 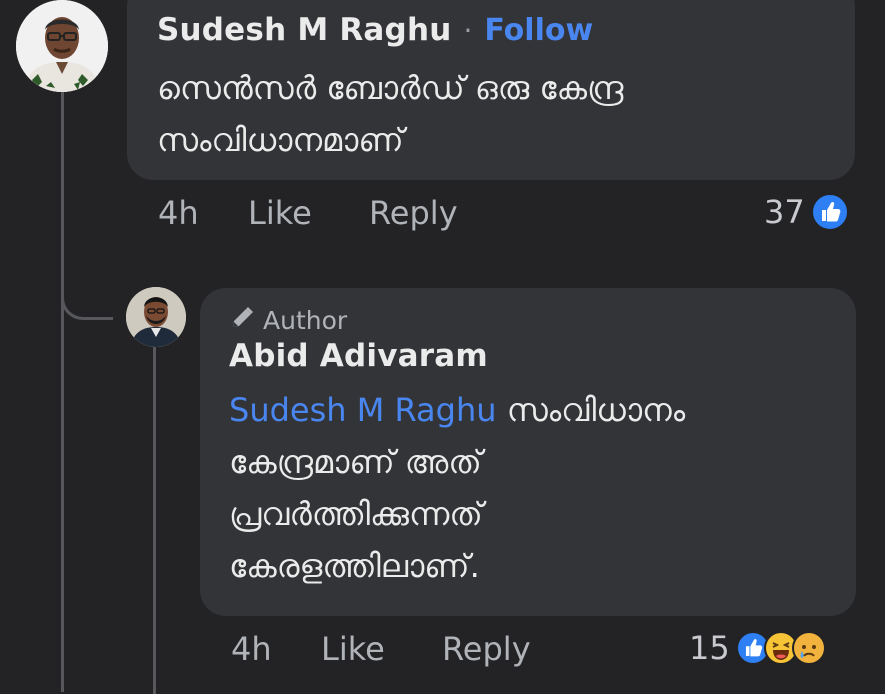 What do you see at coordinates (806, 212) in the screenshot?
I see `reaction-summary: 37` at bounding box center [806, 212].